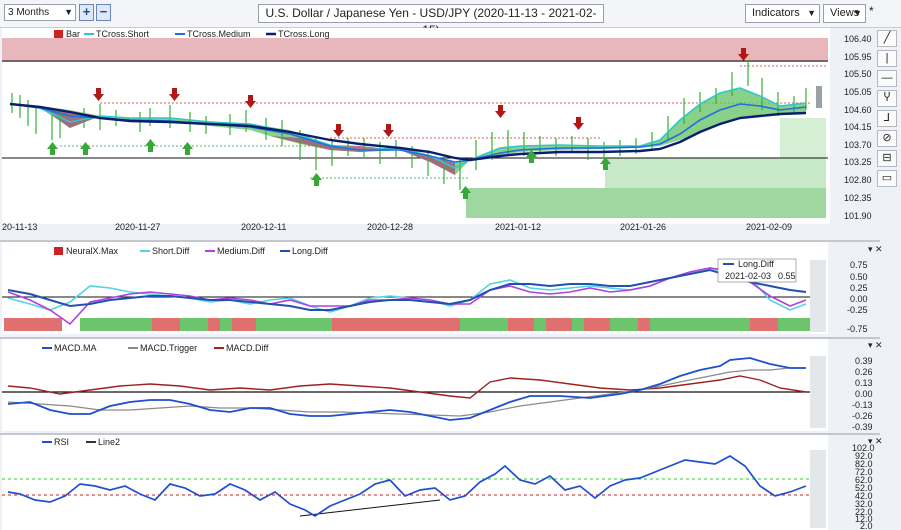 The width and height of the screenshot is (901, 530). Describe the element at coordinates (862, 405) in the screenshot. I see `macd-tick: -0.13` at that location.